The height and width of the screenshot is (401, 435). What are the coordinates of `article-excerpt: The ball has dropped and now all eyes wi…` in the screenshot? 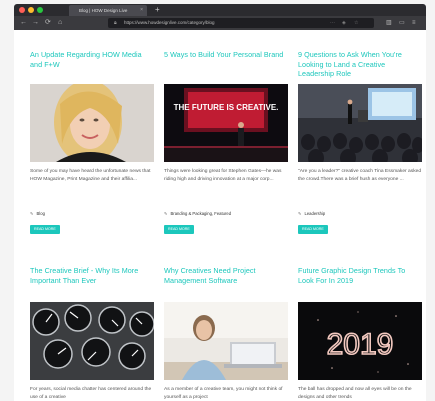 It's located at (355, 393).